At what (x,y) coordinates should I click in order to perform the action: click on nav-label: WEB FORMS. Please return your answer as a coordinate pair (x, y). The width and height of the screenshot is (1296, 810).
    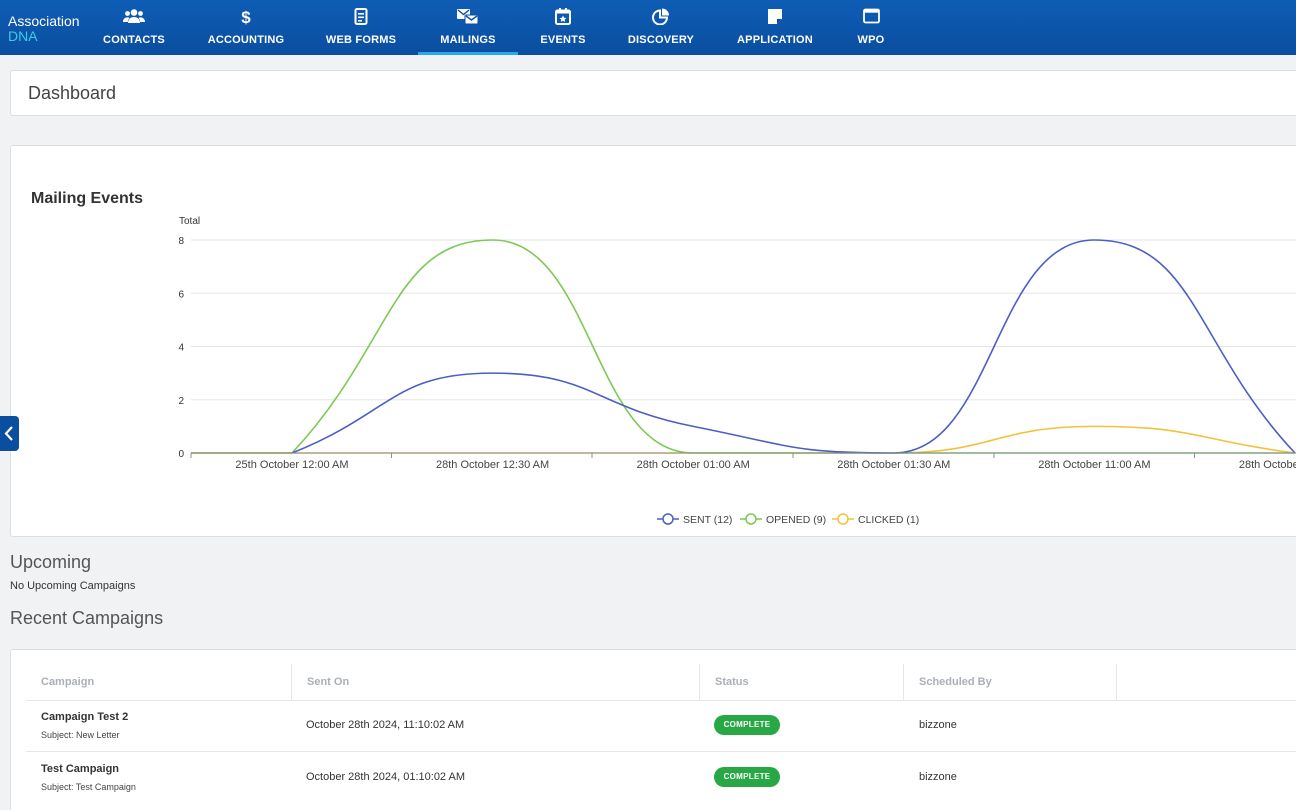
    Looking at the image, I should click on (361, 40).